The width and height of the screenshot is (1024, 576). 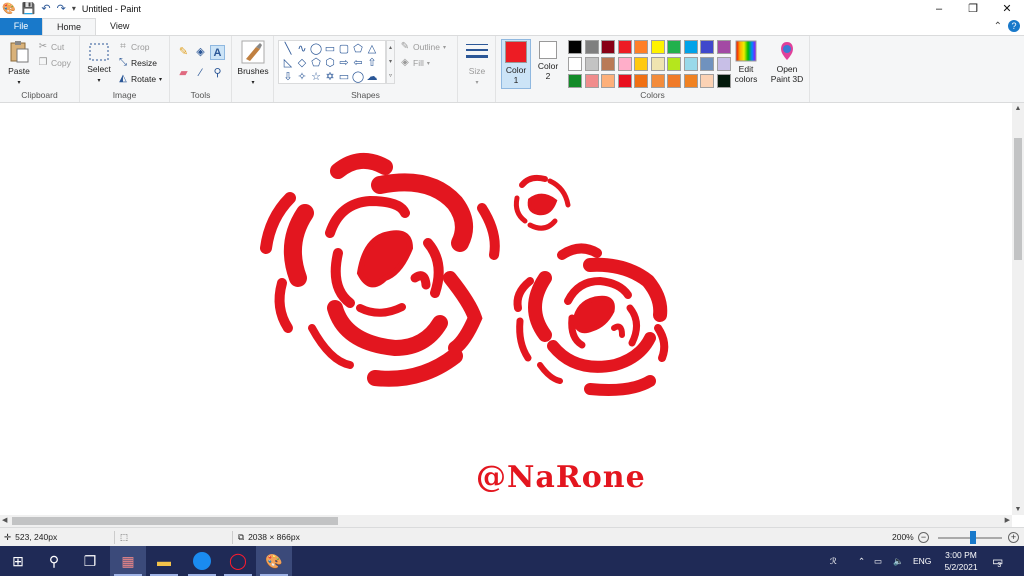 What do you see at coordinates (288, 77) in the screenshot?
I see `down-arrow-shape-icon: ⇩` at bounding box center [288, 77].